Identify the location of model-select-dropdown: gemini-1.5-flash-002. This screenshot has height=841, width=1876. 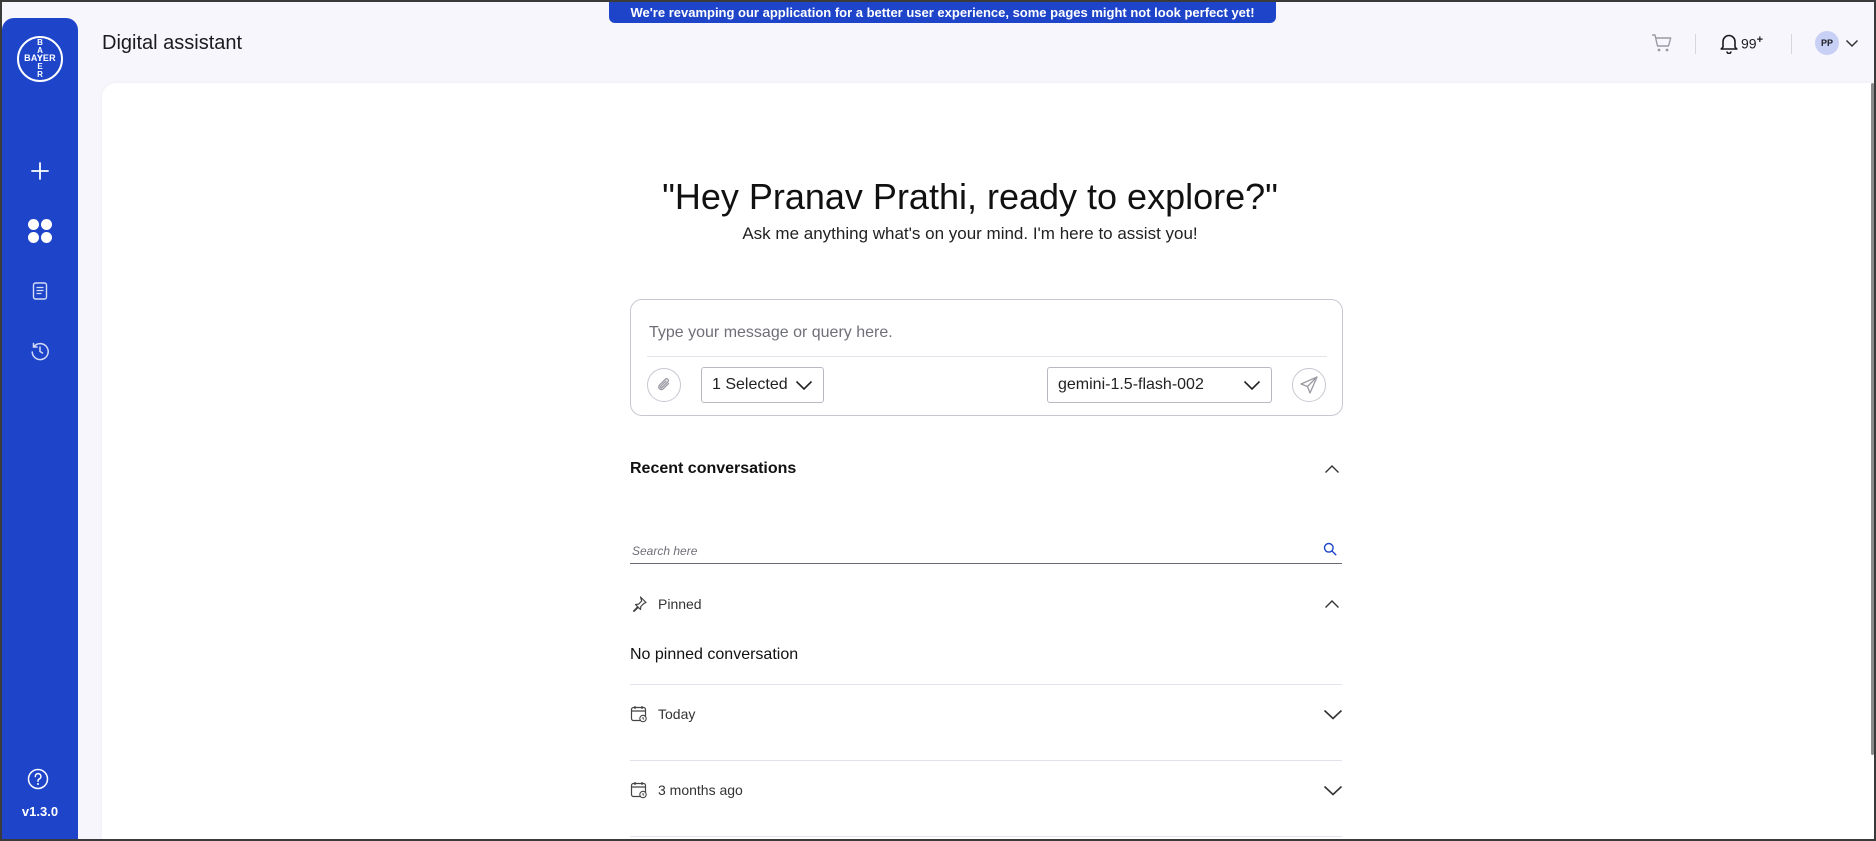
(1159, 385).